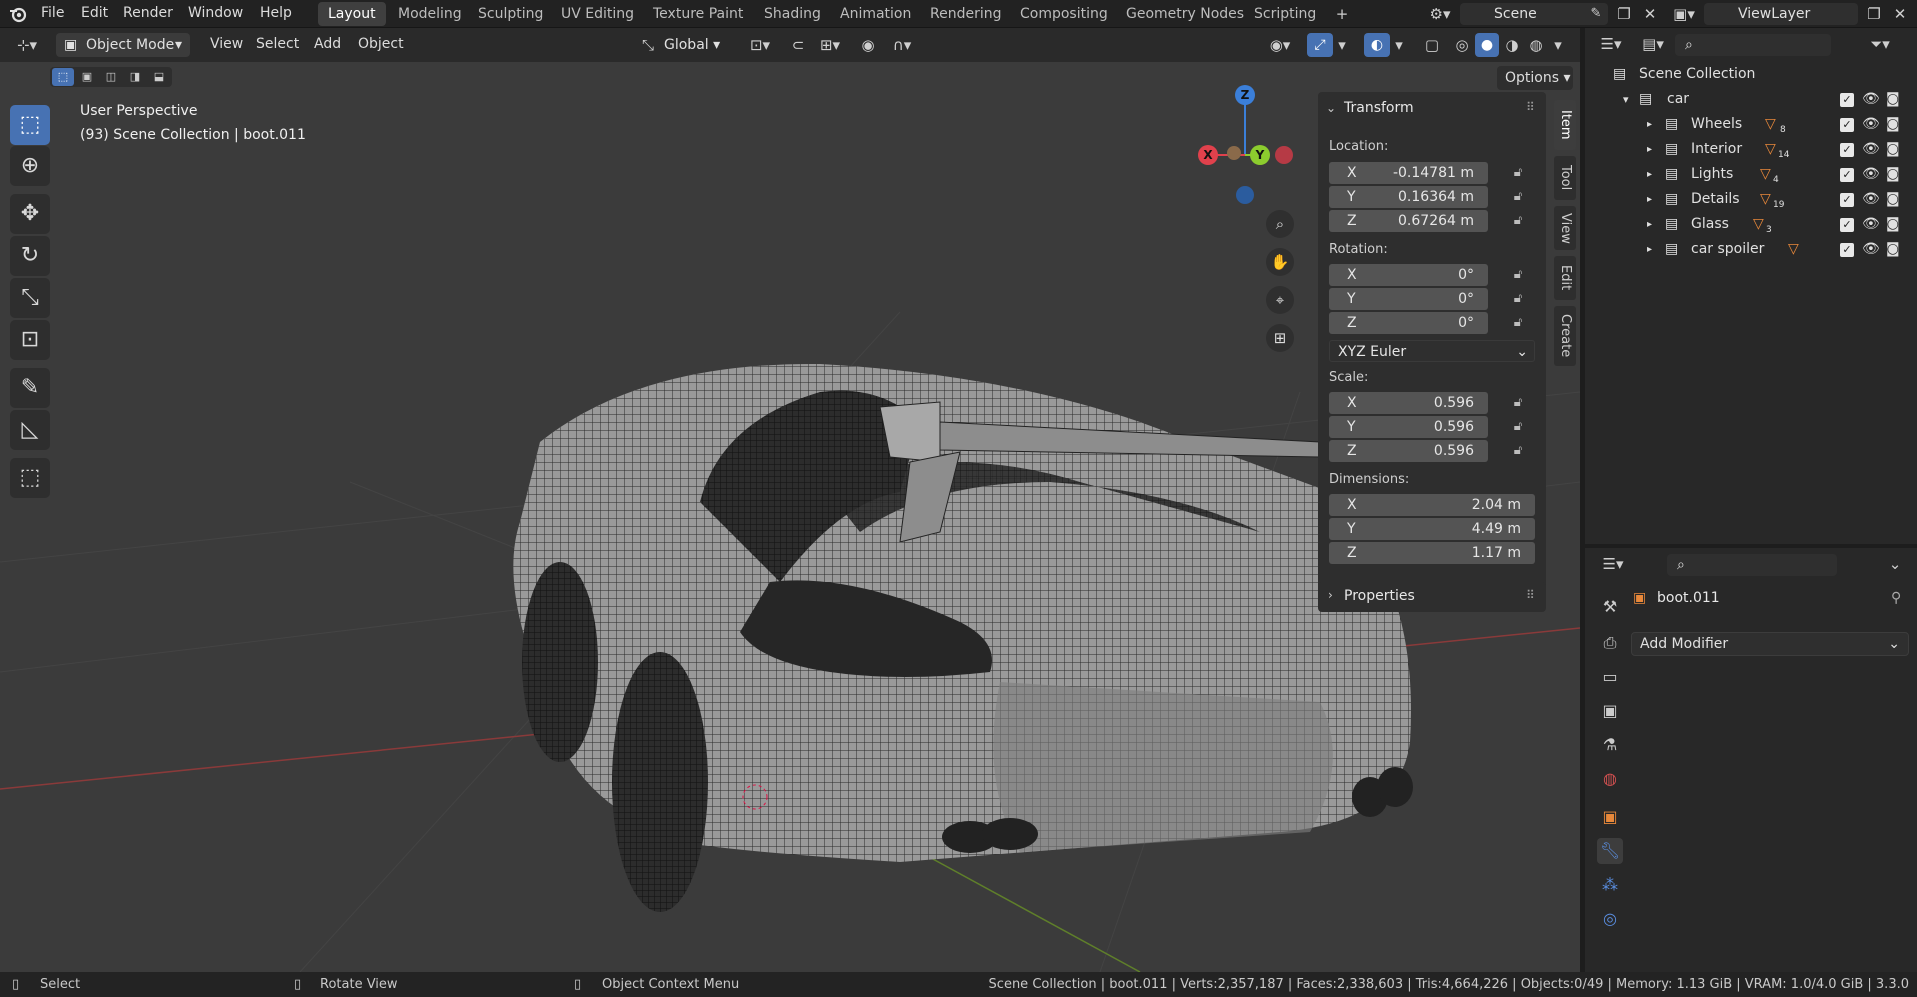  What do you see at coordinates (1280, 338) in the screenshot?
I see `perspective-toggle-icon: ⊞` at bounding box center [1280, 338].